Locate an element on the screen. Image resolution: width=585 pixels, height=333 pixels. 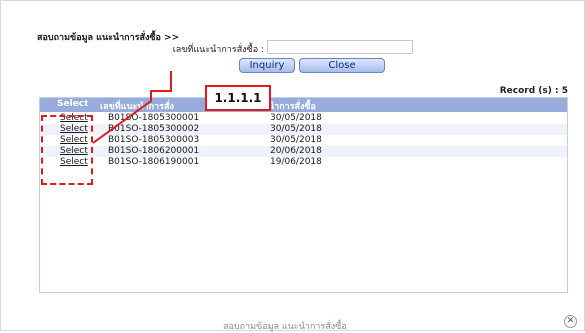
inquiry-button: Inquiry is located at coordinates (267, 65).